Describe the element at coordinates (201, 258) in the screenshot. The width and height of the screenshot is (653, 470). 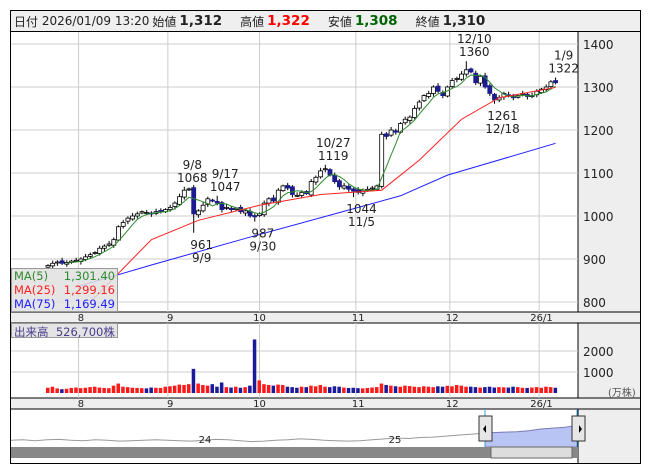
I see `annotation-line2: 9/9` at that location.